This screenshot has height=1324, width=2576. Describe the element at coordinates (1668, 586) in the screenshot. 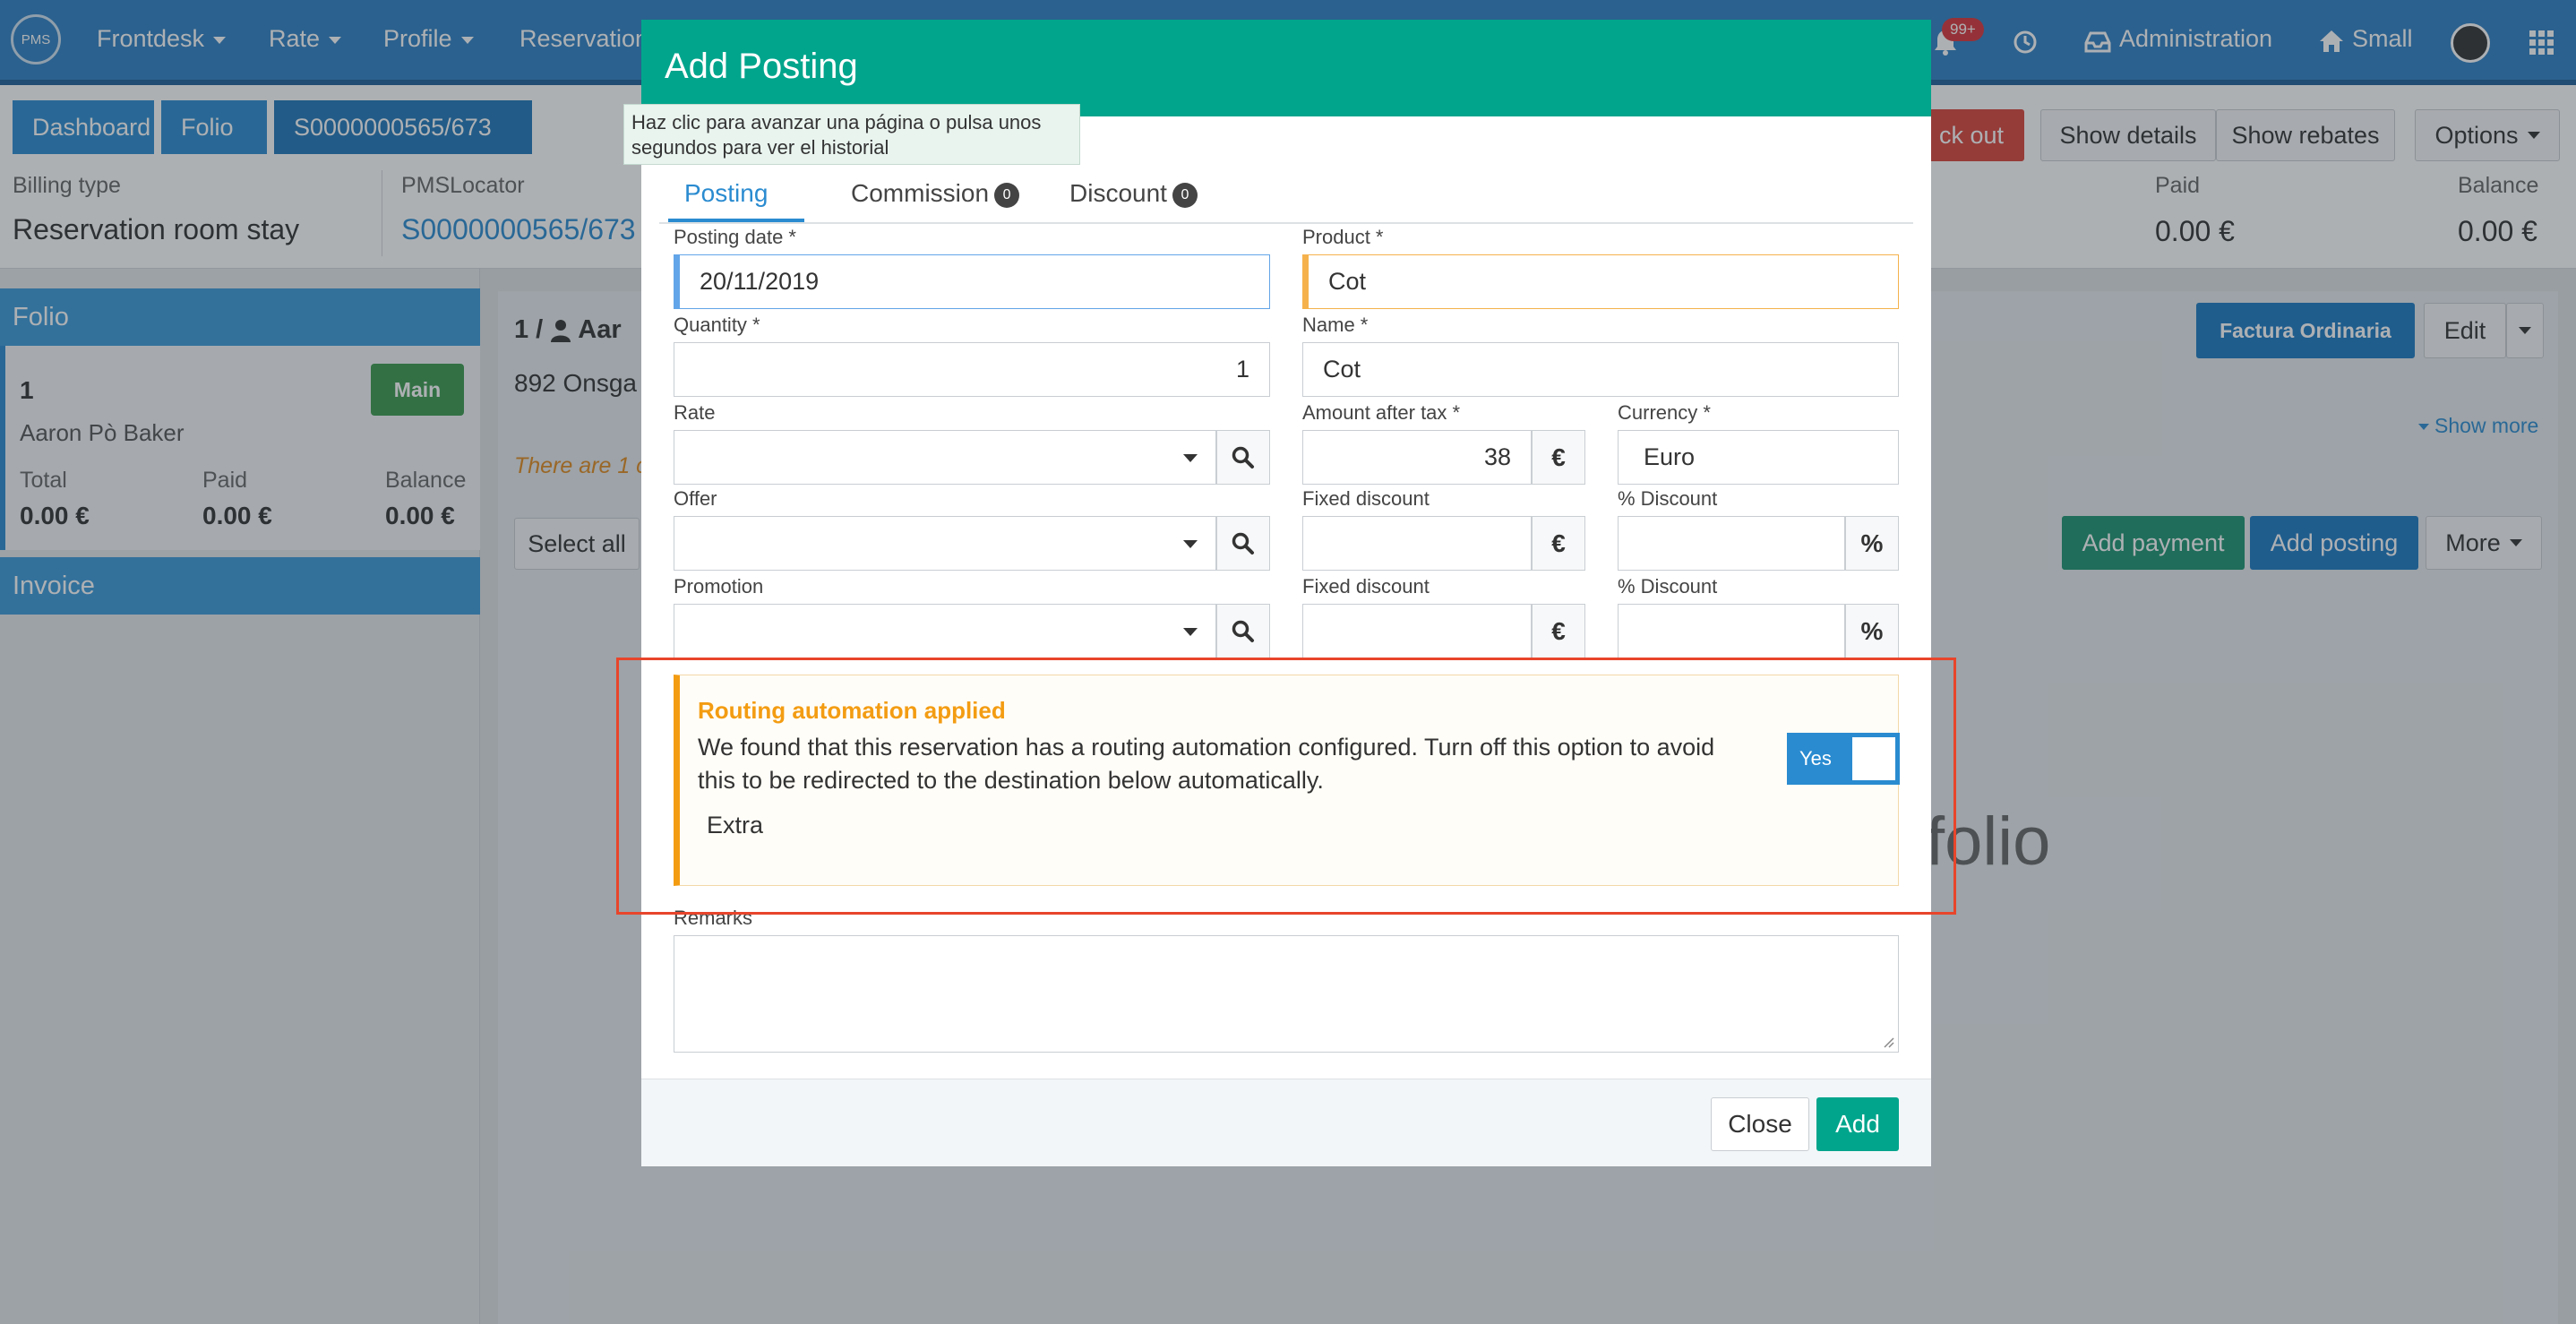

I see `percent-discount-2-label: % Discount` at that location.